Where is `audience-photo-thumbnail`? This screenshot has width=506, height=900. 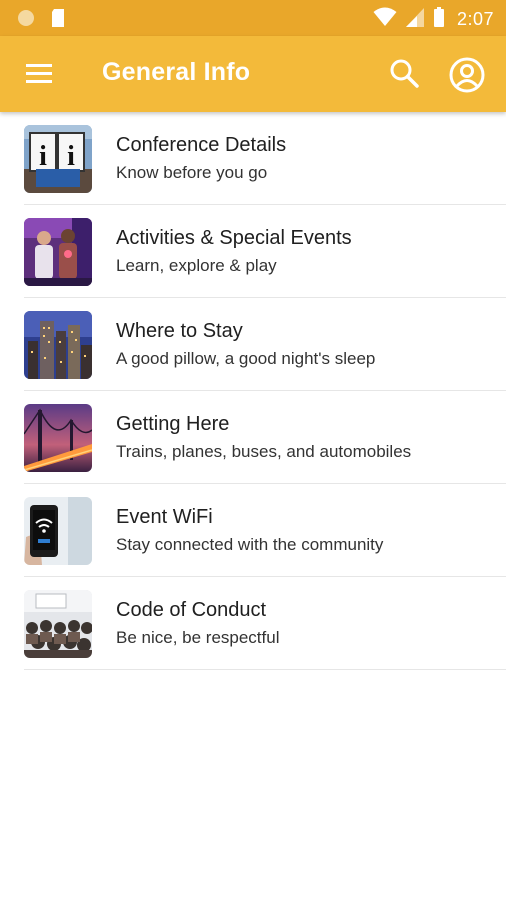 audience-photo-thumbnail is located at coordinates (58, 624).